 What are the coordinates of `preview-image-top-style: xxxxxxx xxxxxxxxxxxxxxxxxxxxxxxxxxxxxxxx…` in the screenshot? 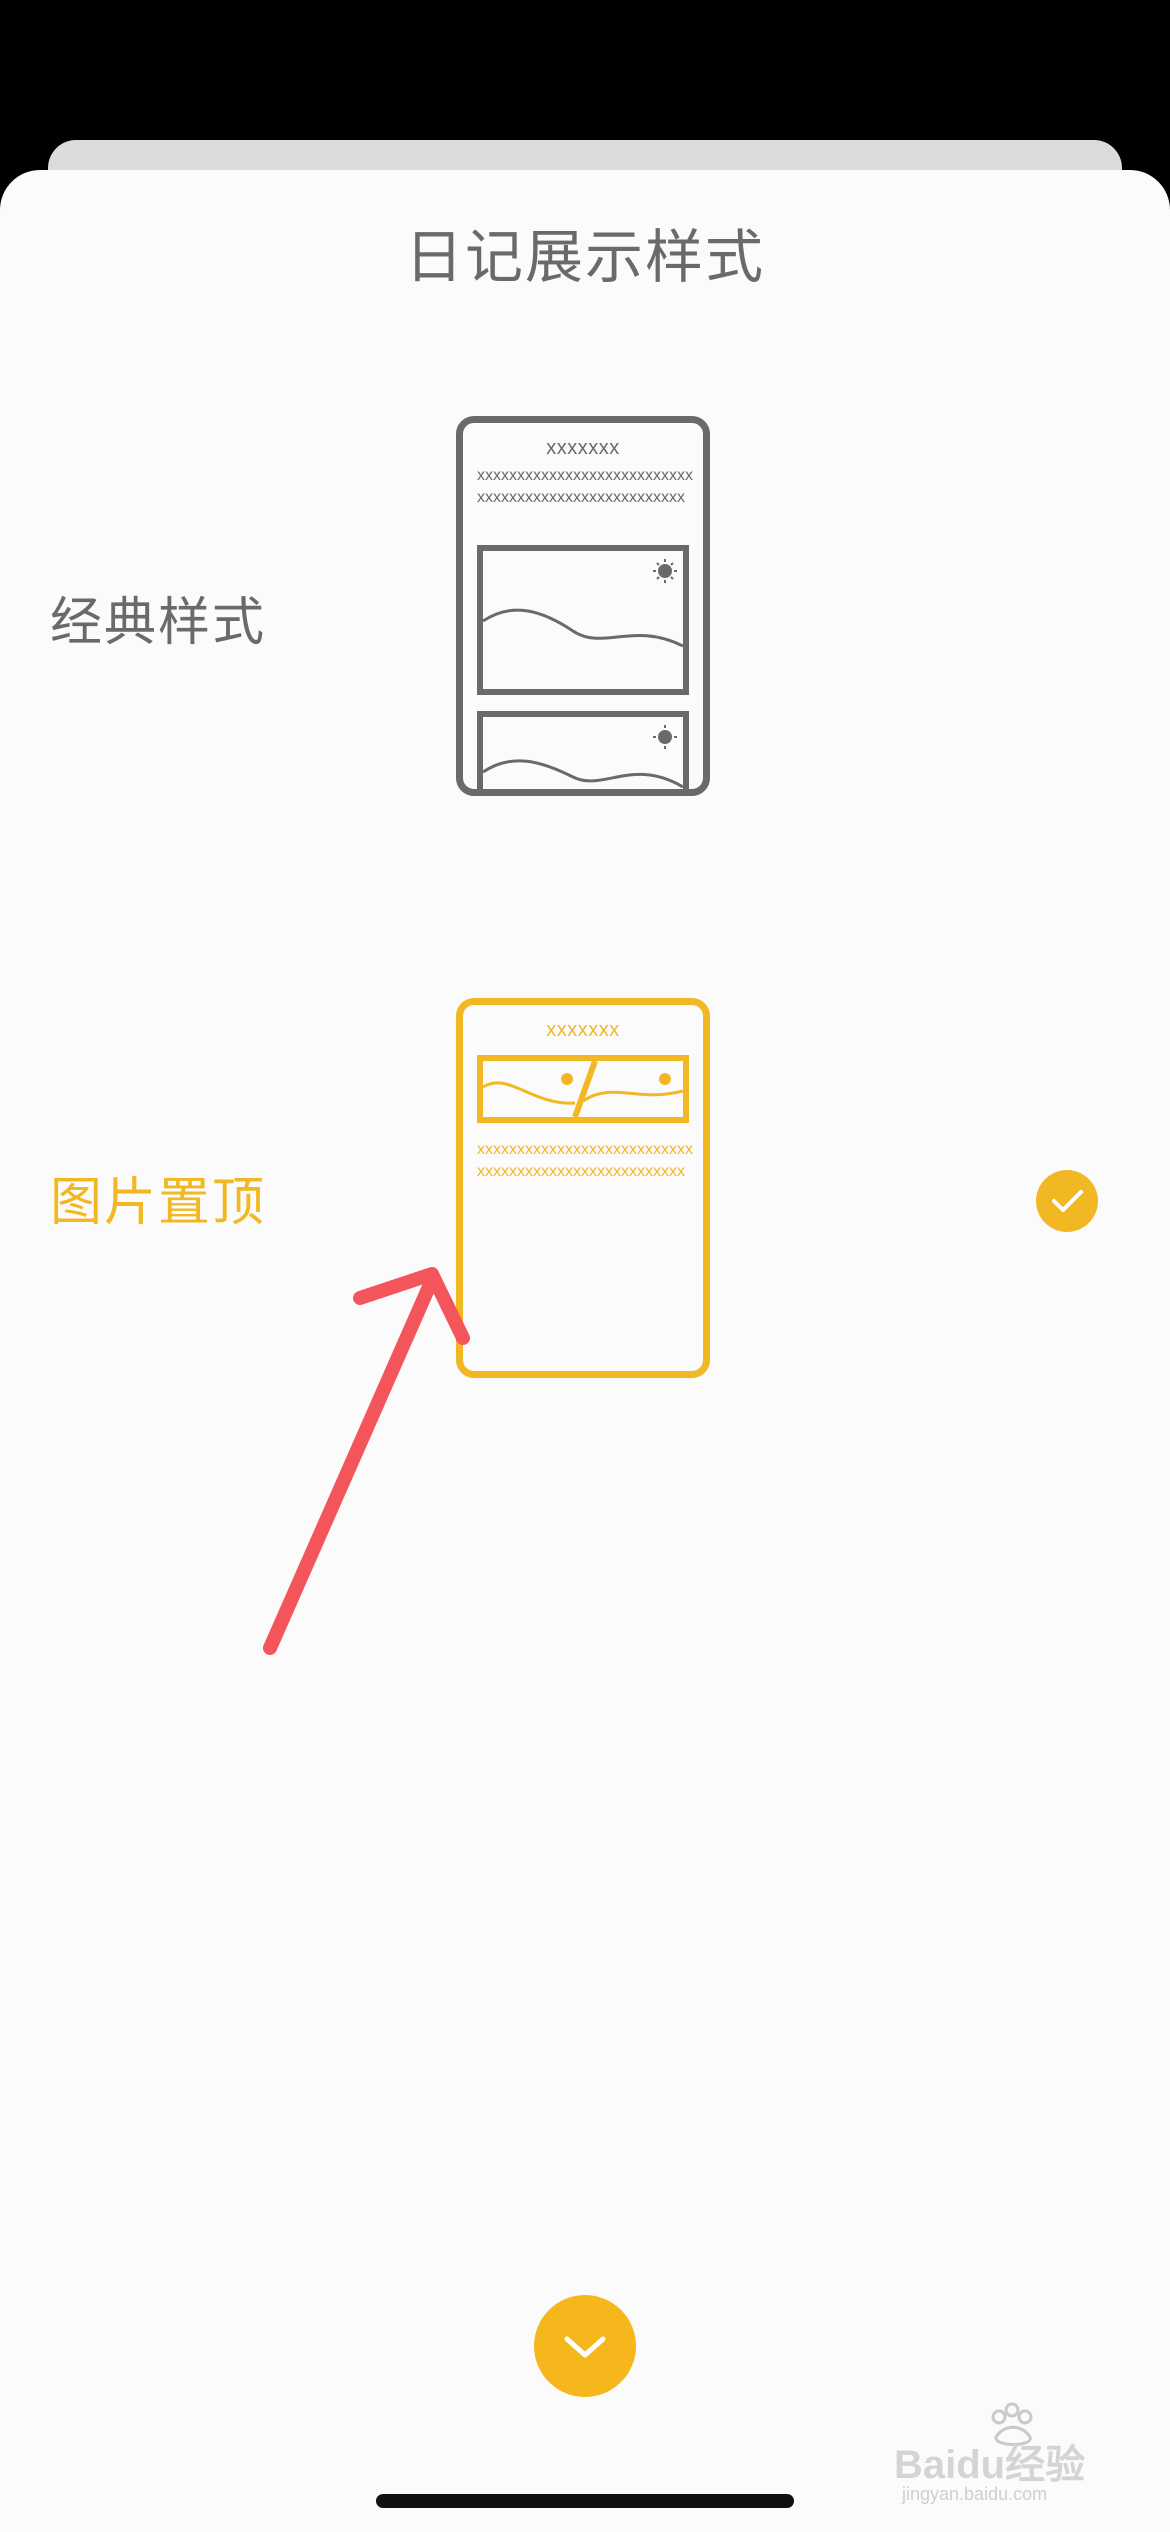 It's located at (583, 1188).